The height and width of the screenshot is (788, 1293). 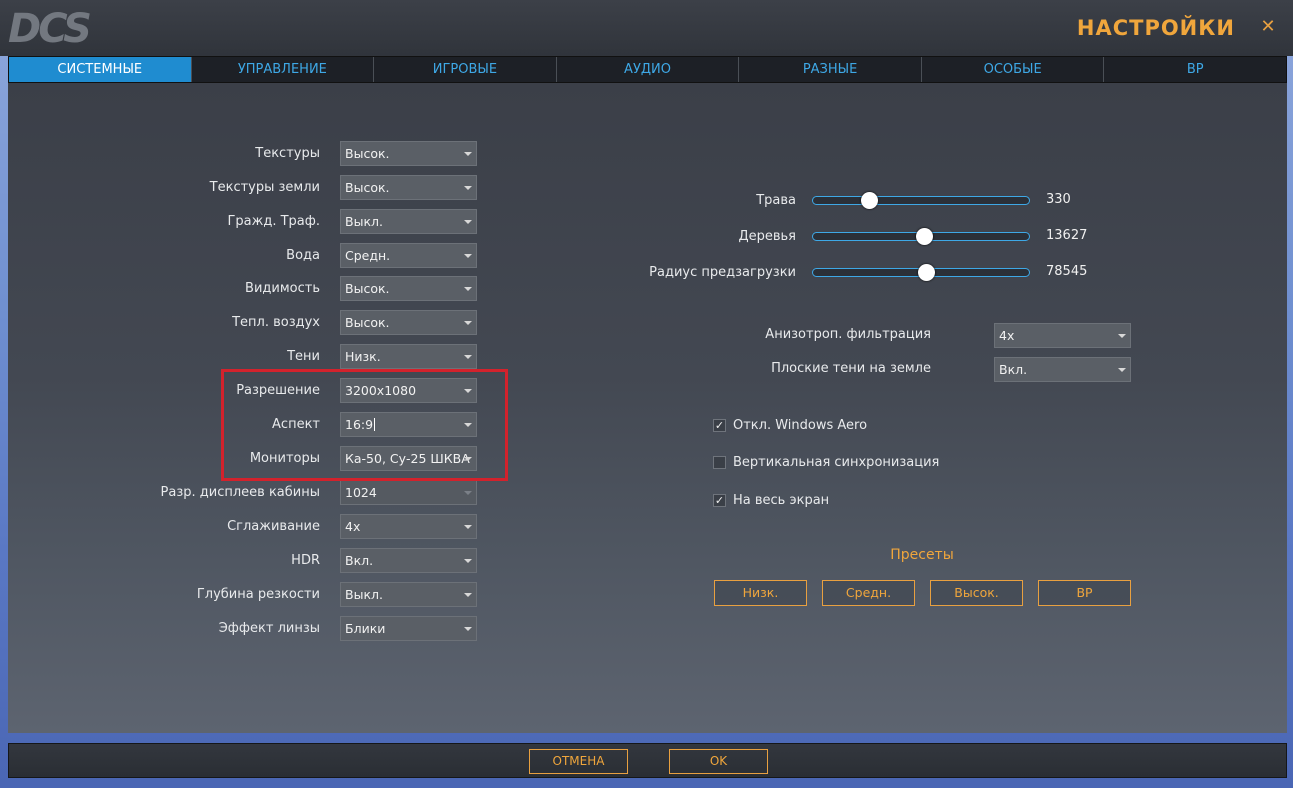 What do you see at coordinates (1013, 69) in the screenshot?
I see `tab-special: ОСОБЫЕ` at bounding box center [1013, 69].